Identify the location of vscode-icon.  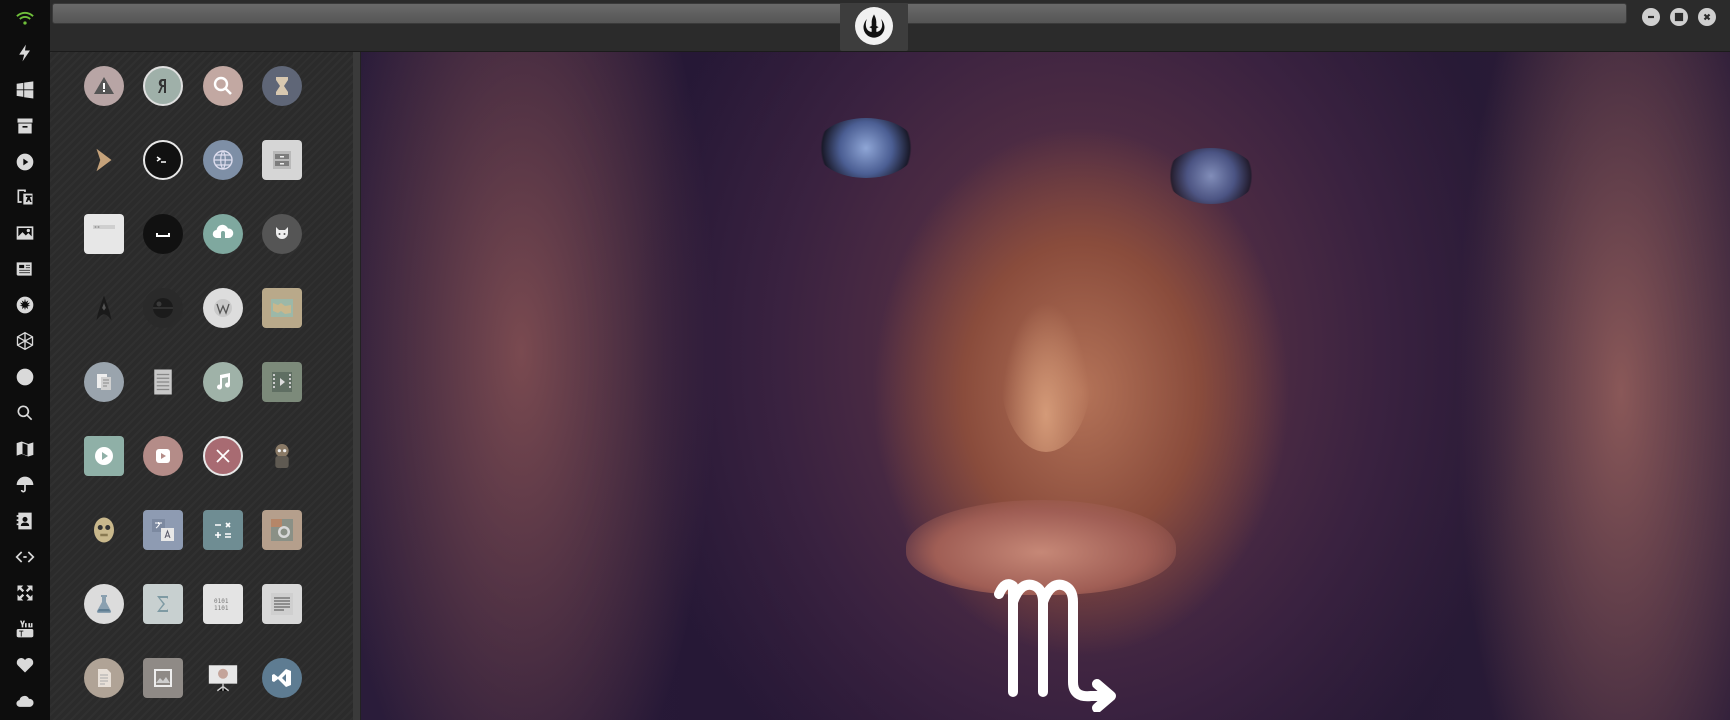
(282, 678).